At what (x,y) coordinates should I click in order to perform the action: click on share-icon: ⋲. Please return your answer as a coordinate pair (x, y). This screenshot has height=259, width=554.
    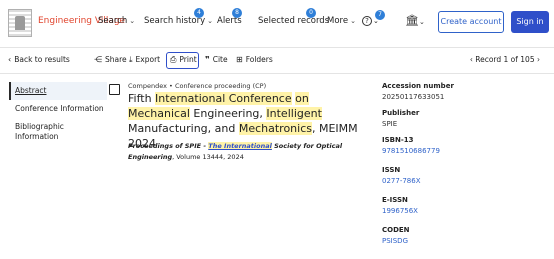
    Looking at the image, I should click on (98, 59).